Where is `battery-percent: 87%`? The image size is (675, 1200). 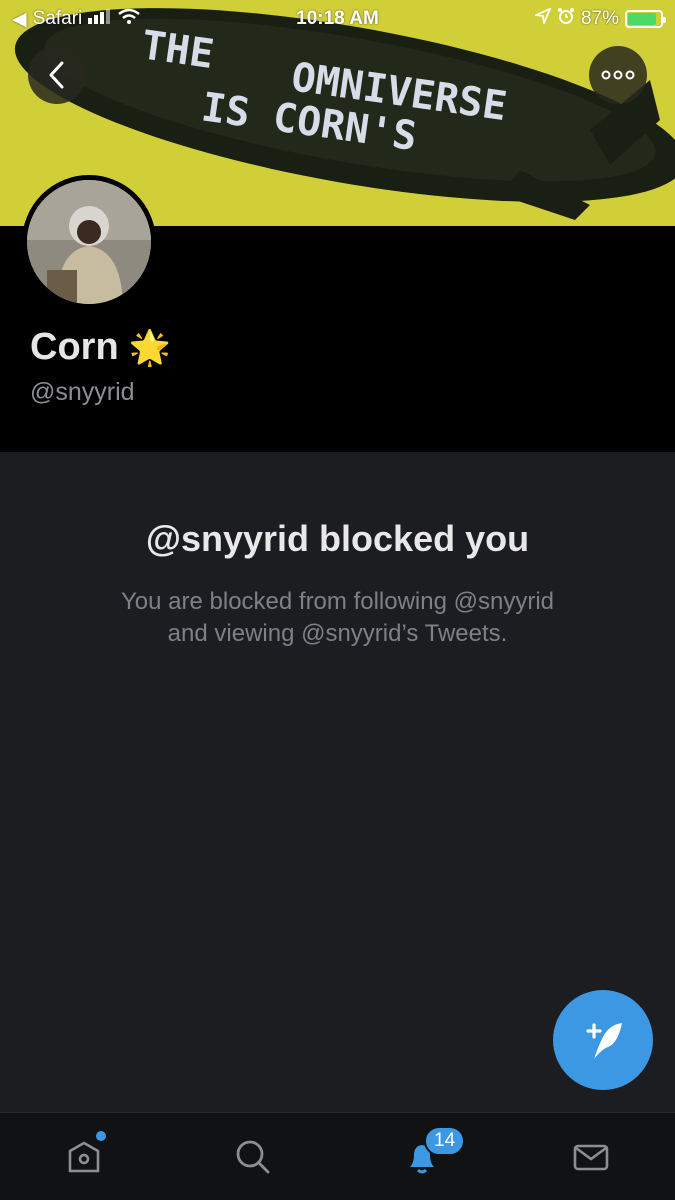
battery-percent: 87% is located at coordinates (599, 18).